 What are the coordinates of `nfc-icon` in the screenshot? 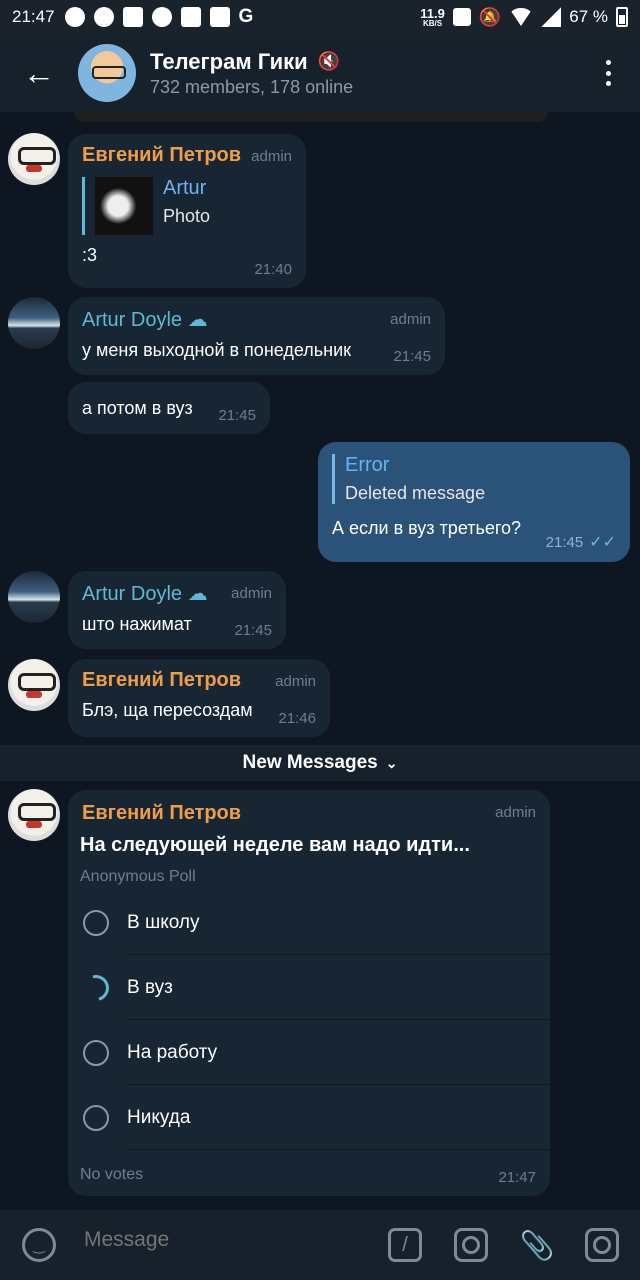 It's located at (461, 17).